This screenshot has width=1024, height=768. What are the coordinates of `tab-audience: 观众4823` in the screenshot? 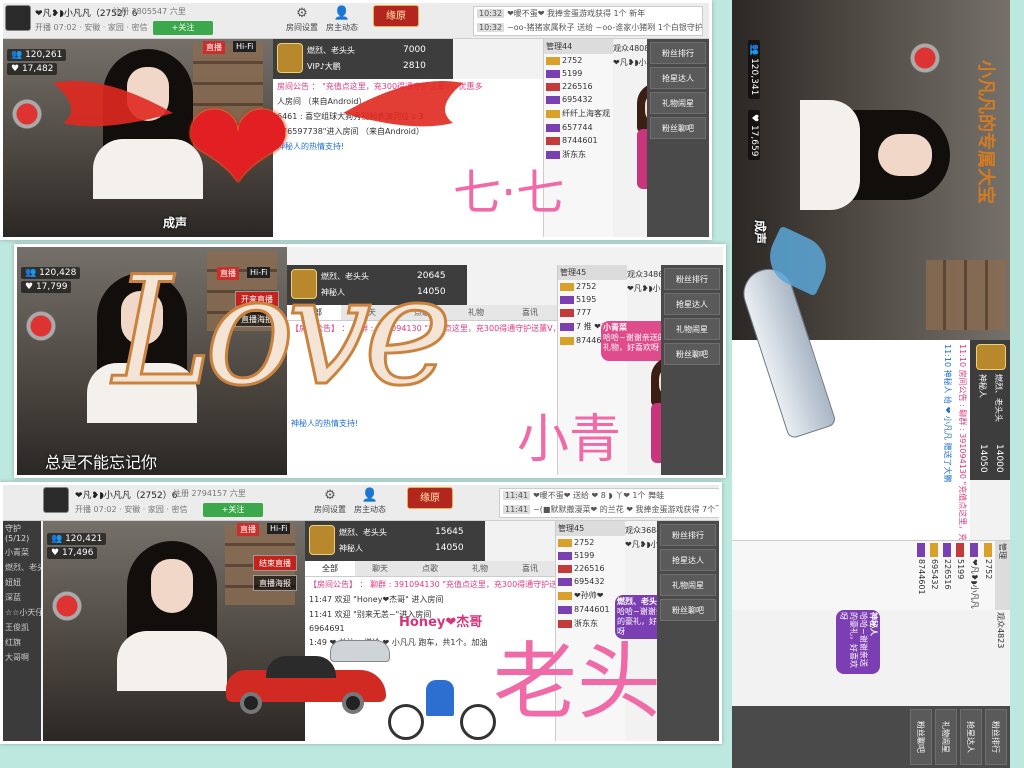 It's located at (1000, 630).